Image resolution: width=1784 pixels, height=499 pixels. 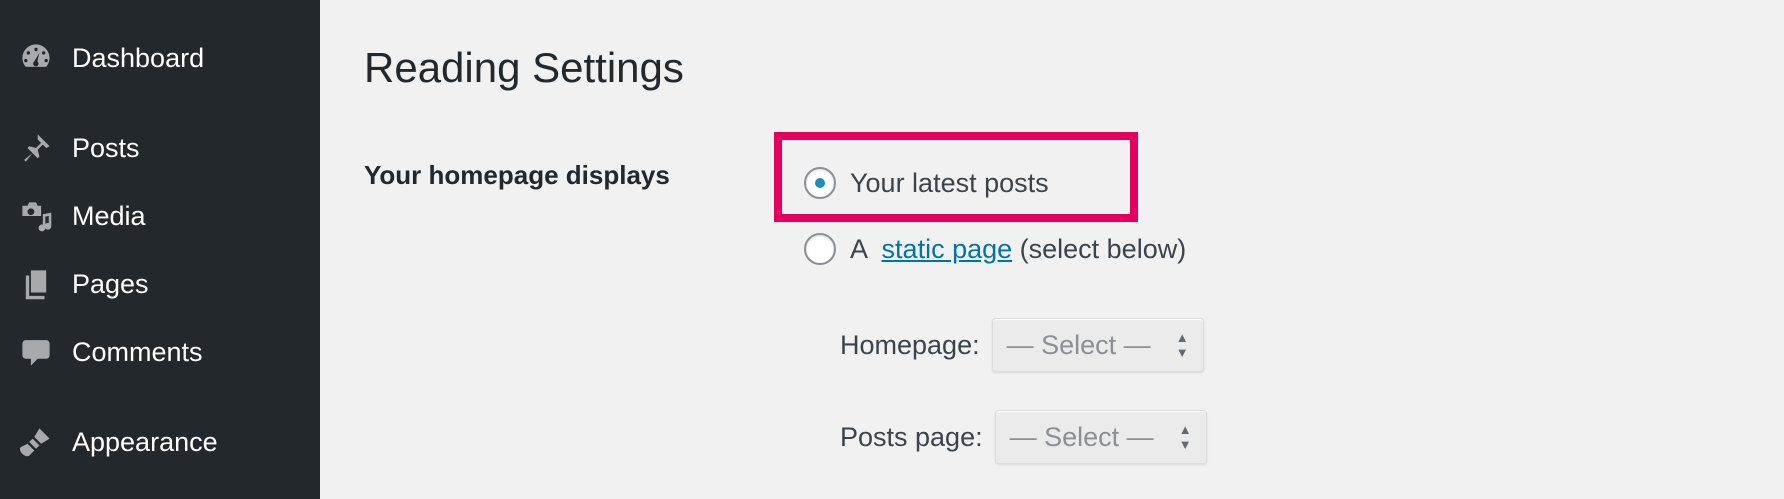 I want to click on posts-page-select-label: Posts page:, so click(x=911, y=436).